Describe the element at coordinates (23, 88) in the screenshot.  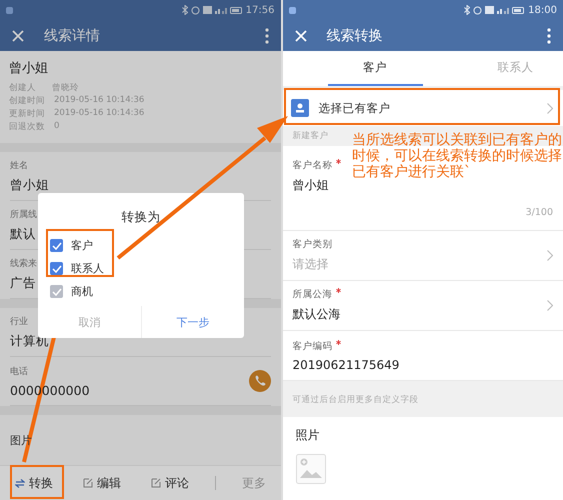
I see `meta-label: 创建人` at that location.